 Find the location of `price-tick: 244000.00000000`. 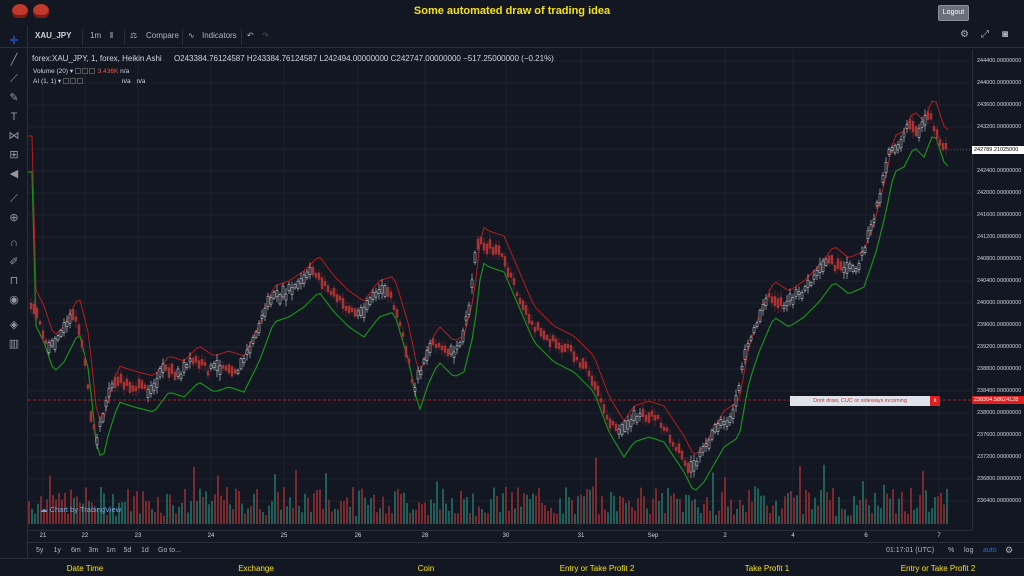

price-tick: 244000.00000000 is located at coordinates (999, 83).